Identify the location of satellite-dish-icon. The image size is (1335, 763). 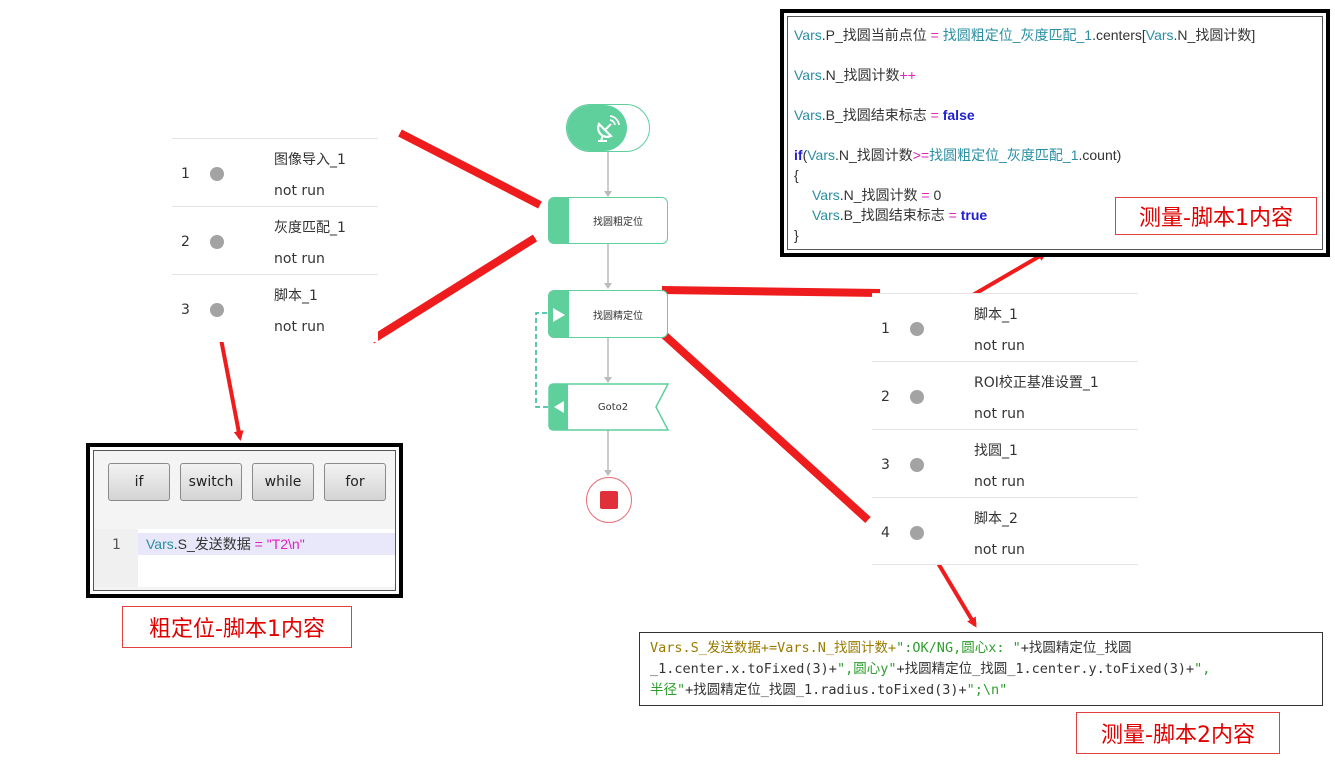
(608, 128).